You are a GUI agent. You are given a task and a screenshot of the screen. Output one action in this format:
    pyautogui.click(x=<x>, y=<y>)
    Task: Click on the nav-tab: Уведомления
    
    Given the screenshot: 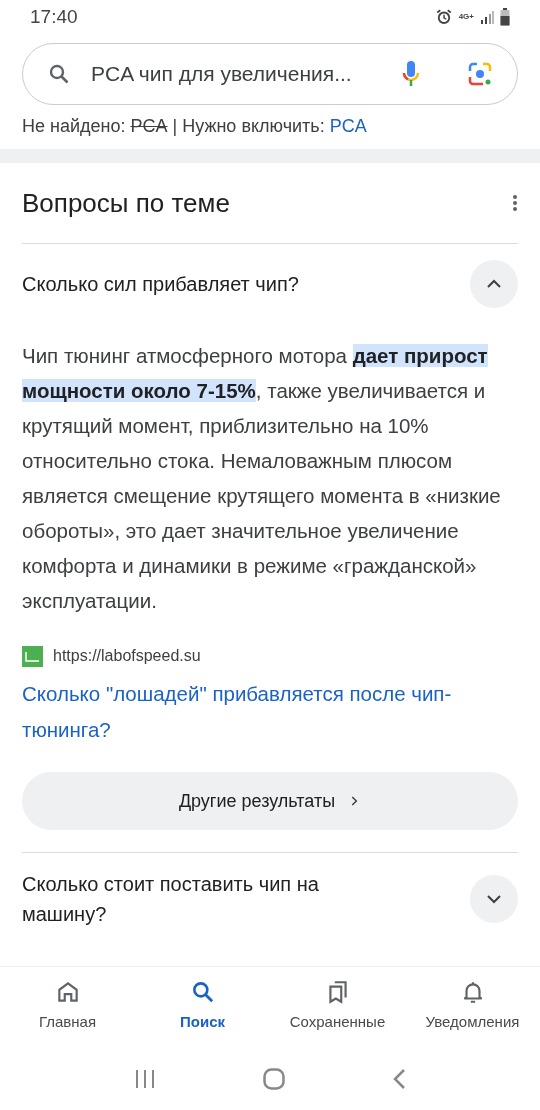 What is the action you would take?
    pyautogui.click(x=472, y=1007)
    